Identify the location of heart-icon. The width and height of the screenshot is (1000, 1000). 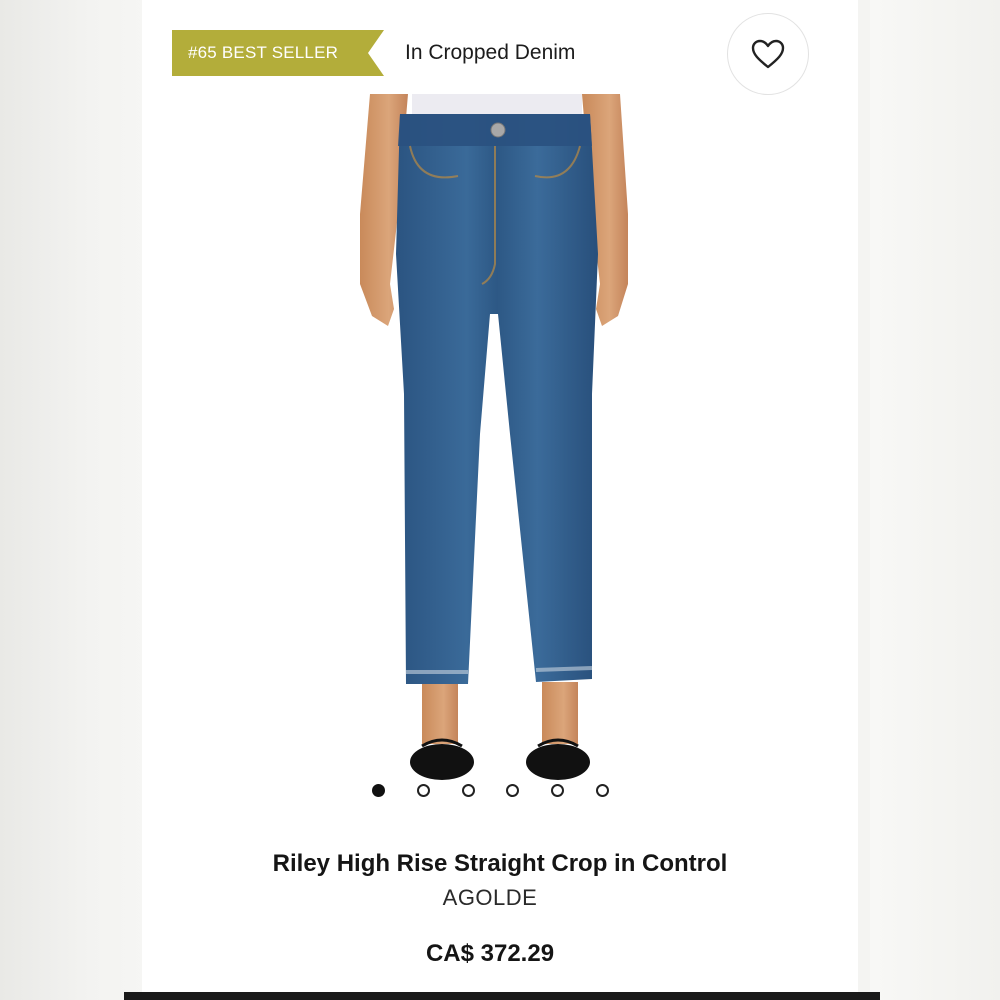
(768, 54).